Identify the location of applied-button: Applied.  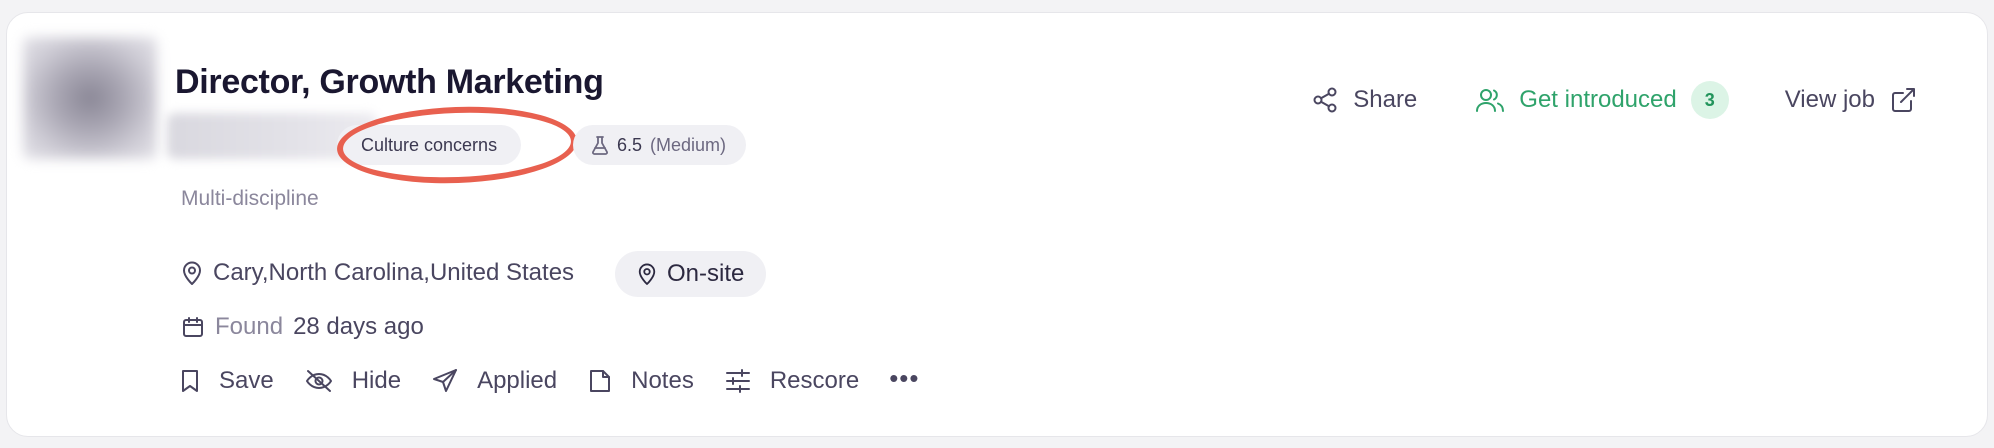
(494, 381).